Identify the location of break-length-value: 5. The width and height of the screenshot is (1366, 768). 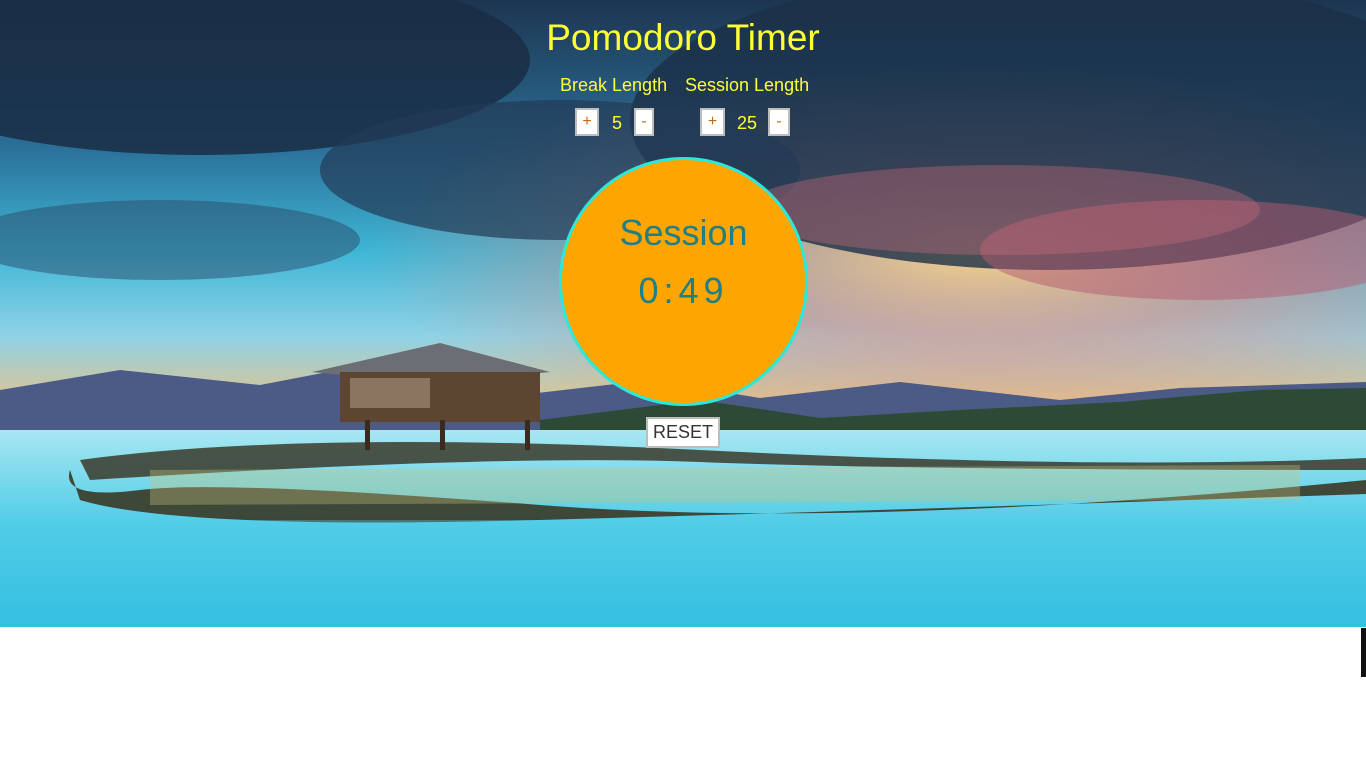
(616, 123).